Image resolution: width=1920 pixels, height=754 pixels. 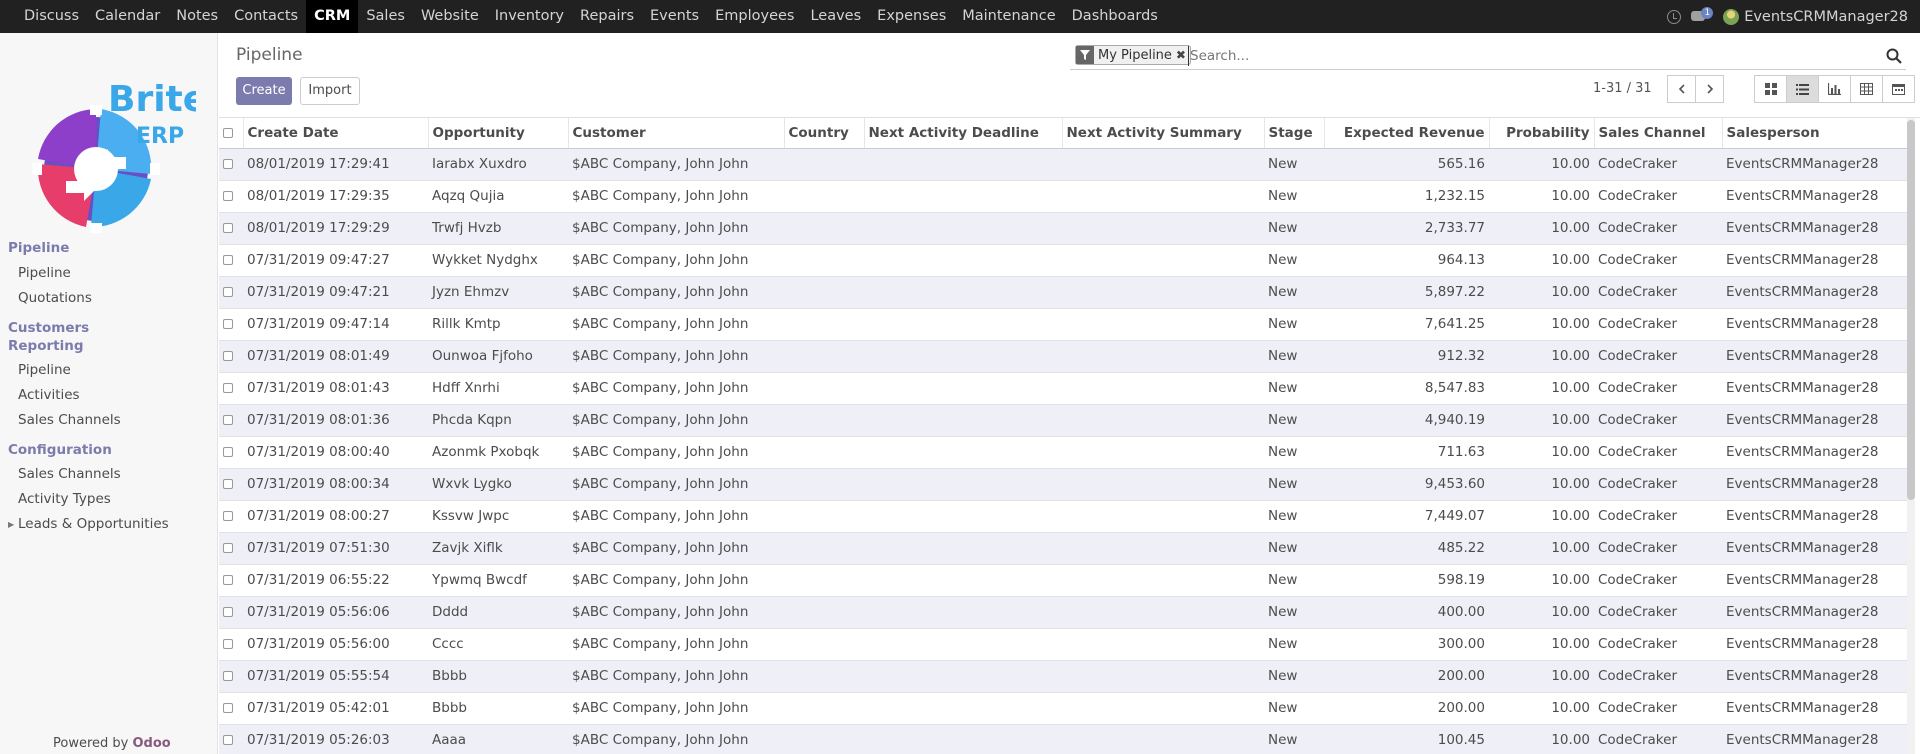 I want to click on pager-previous-button, so click(x=1681, y=89).